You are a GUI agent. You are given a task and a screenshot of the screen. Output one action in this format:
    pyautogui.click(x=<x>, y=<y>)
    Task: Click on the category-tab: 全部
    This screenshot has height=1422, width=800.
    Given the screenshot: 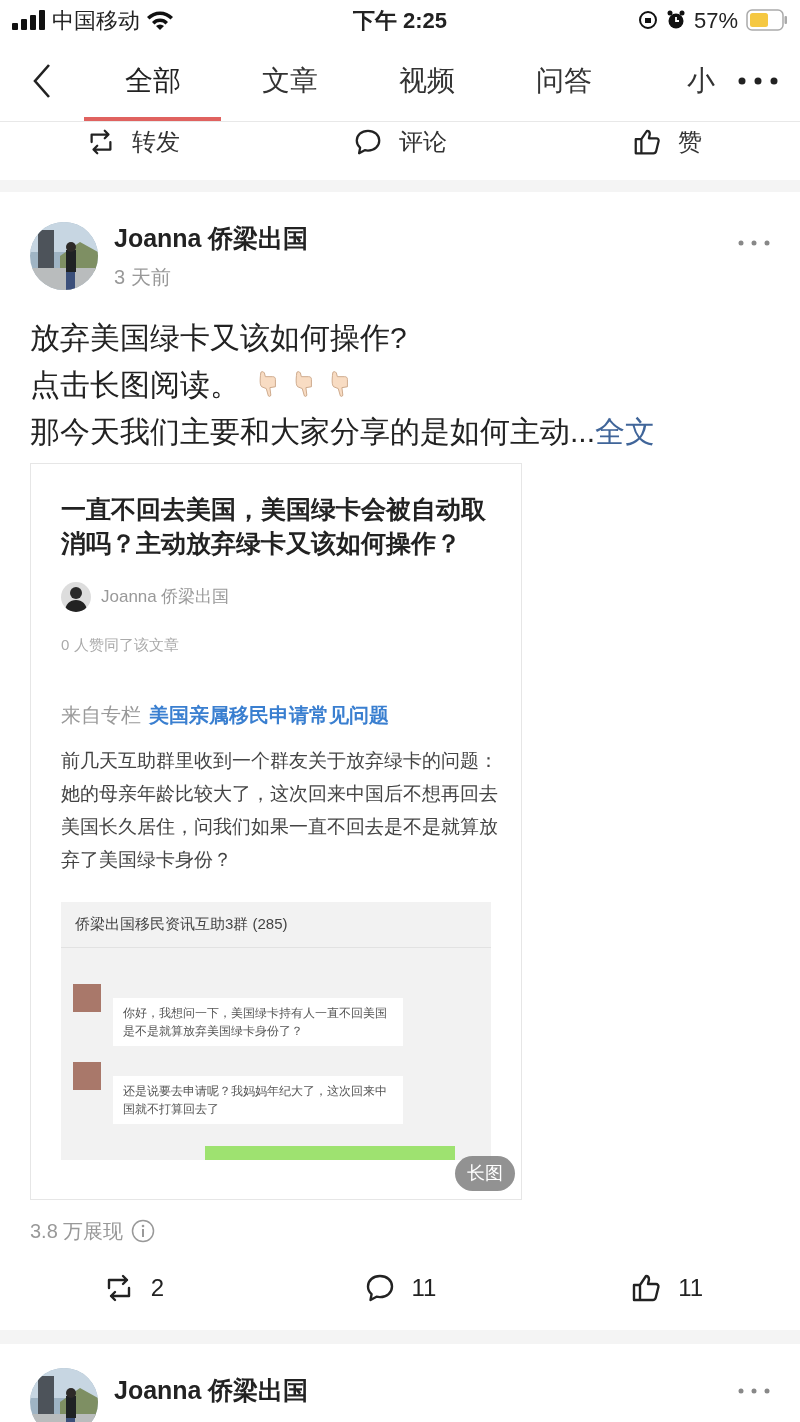 What is the action you would take?
    pyautogui.click(x=152, y=80)
    